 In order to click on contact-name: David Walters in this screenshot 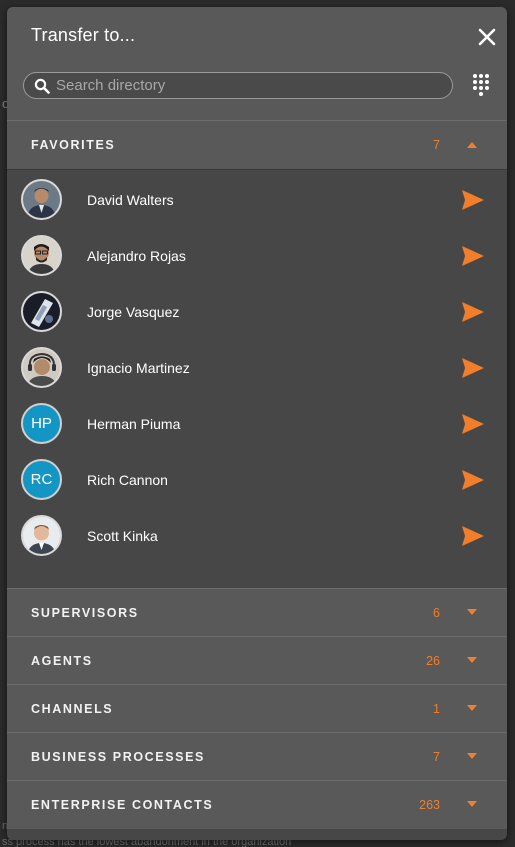, I will do `click(130, 200)`.